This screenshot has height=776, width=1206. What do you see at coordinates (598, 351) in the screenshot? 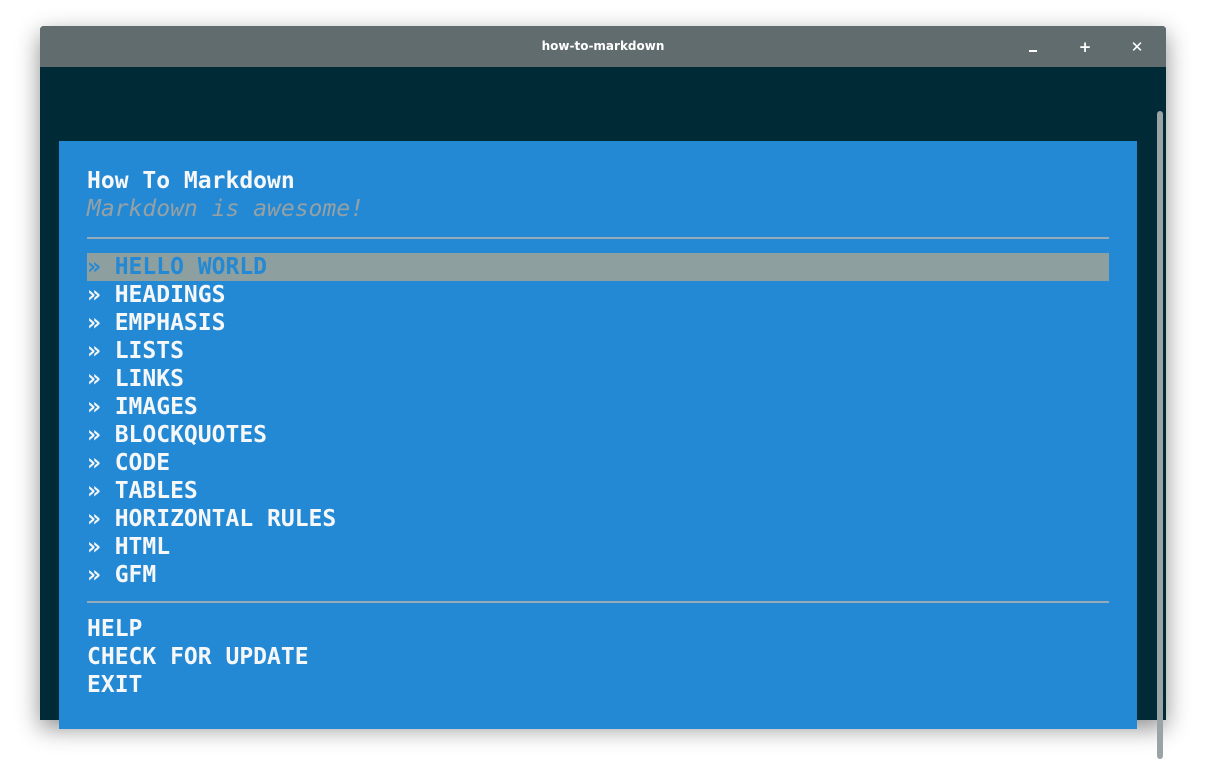
I see `menu-item-lists: » LISTS` at bounding box center [598, 351].